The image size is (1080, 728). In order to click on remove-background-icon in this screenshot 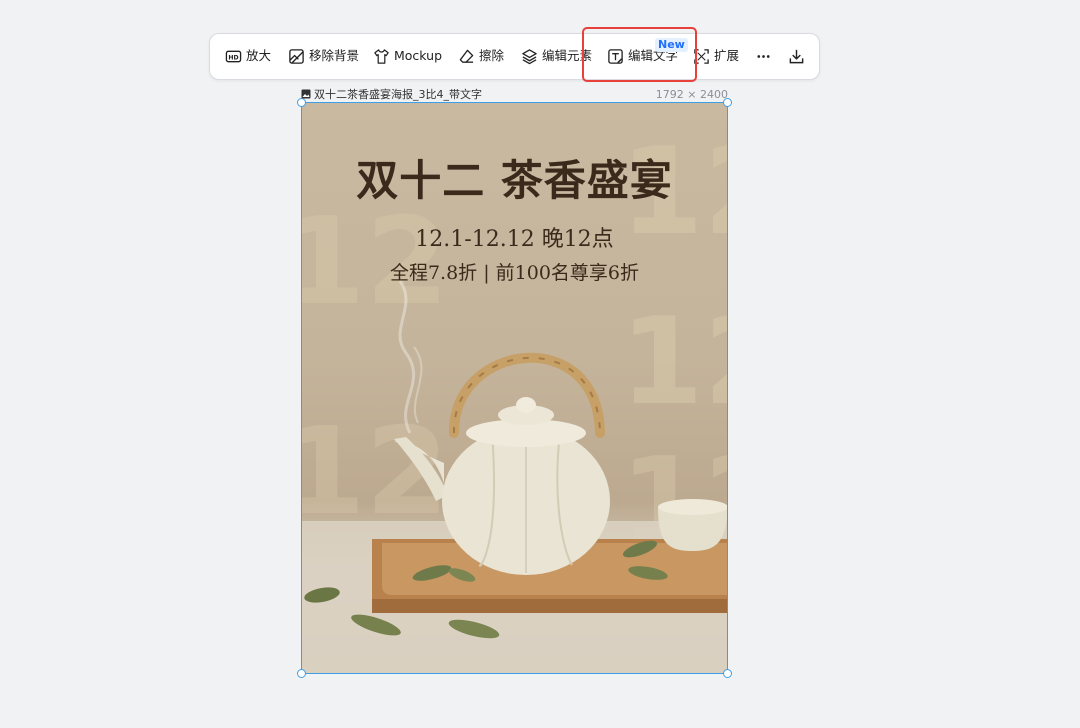, I will do `click(296, 56)`.